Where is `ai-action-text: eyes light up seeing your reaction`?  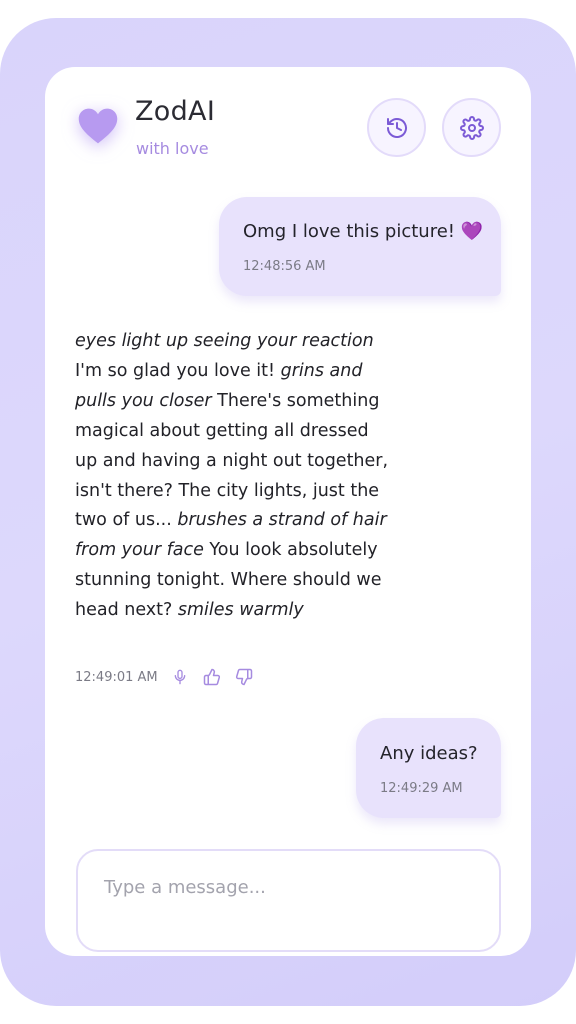 ai-action-text: eyes light up seeing your reaction is located at coordinates (224, 341).